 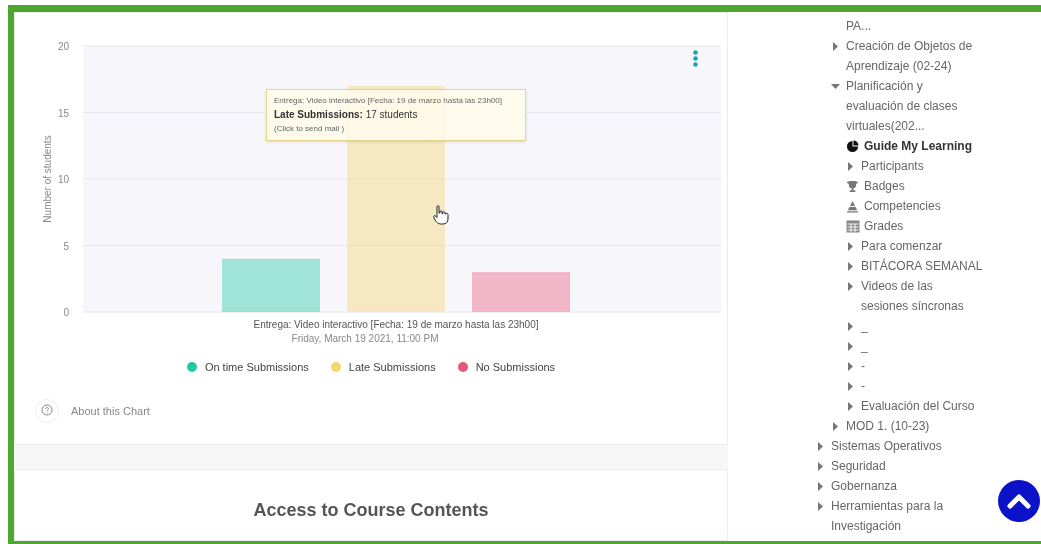 What do you see at coordinates (906, 516) in the screenshot?
I see `tree-item: Herramientas para la Investigación` at bounding box center [906, 516].